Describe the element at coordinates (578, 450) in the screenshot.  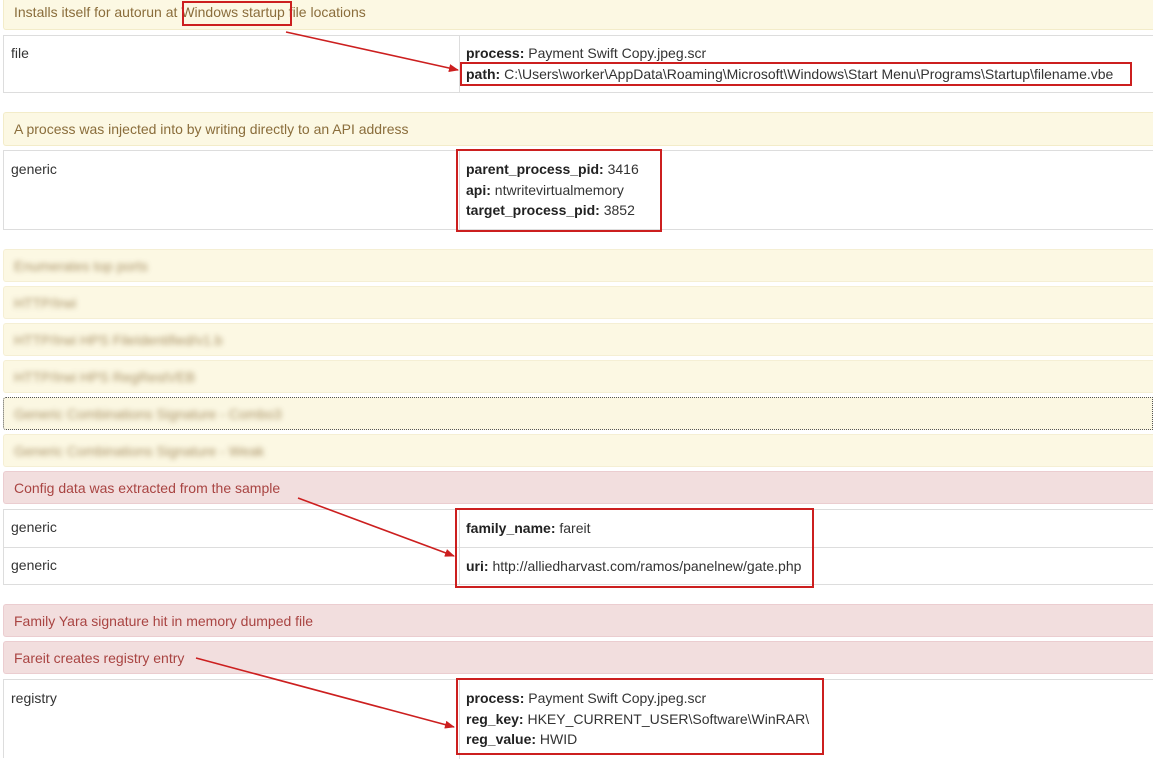
I see `signature-header-blurred: Generic Combinations Signature - Weak` at that location.